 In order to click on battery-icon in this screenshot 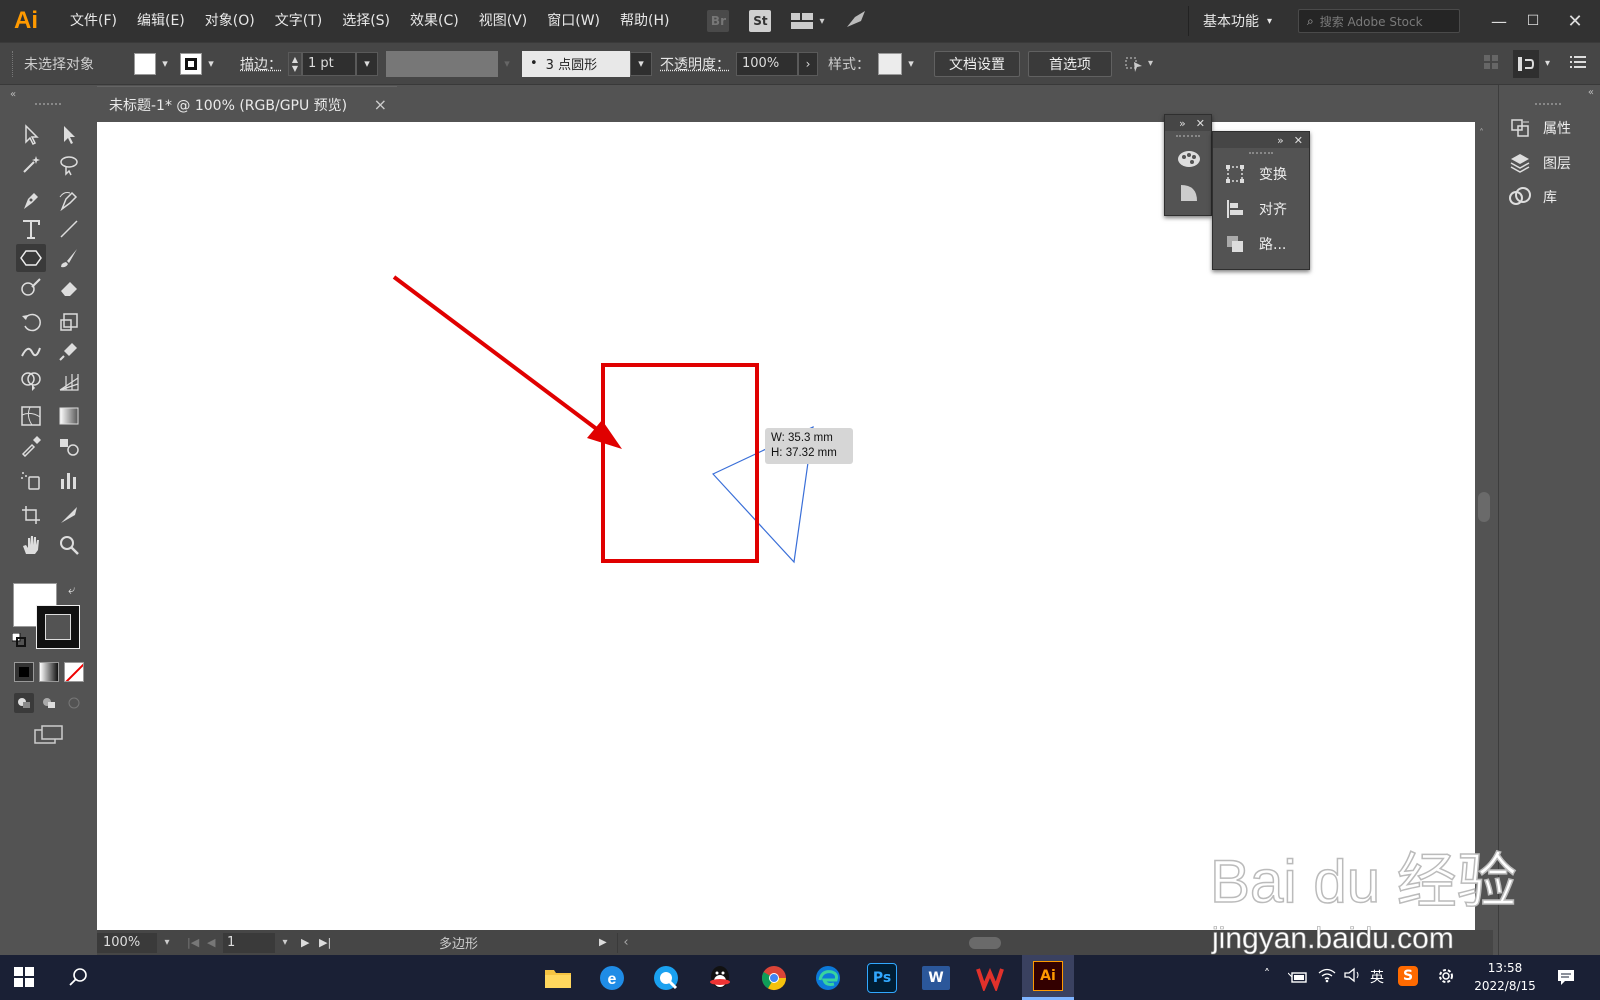, I will do `click(1297, 978)`.